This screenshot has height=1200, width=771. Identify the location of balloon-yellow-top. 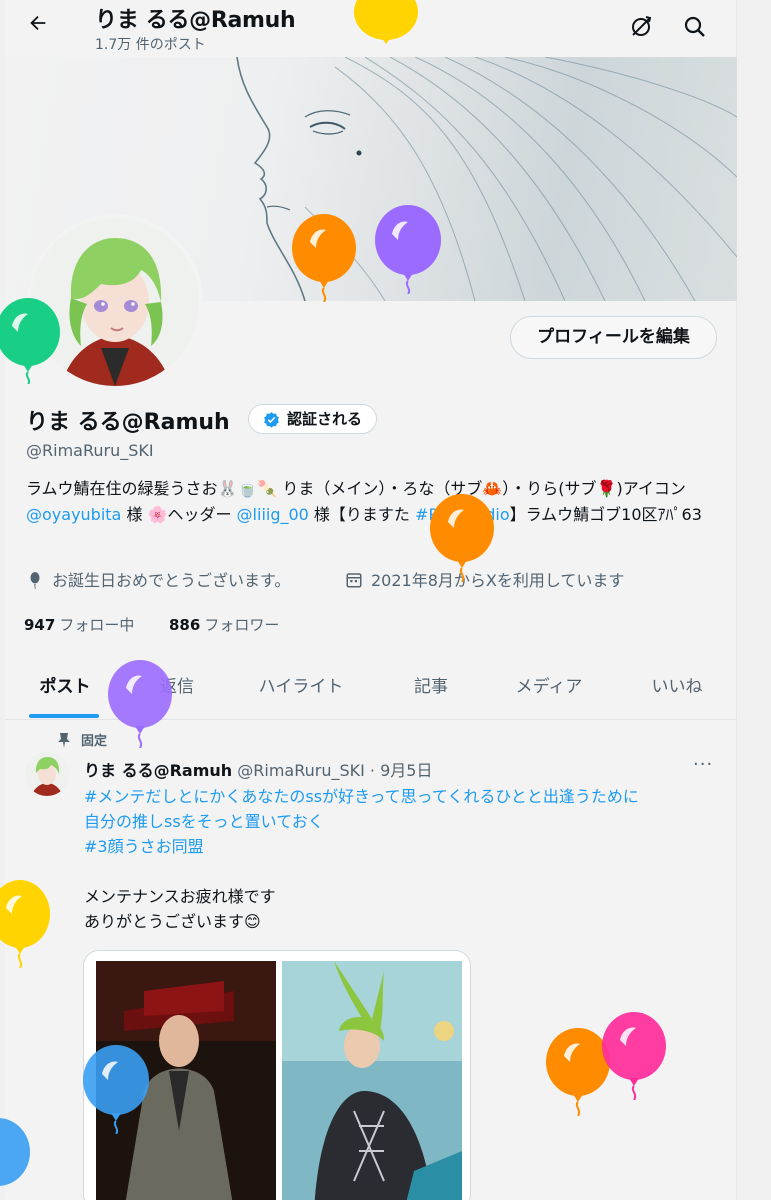
(386, 22).